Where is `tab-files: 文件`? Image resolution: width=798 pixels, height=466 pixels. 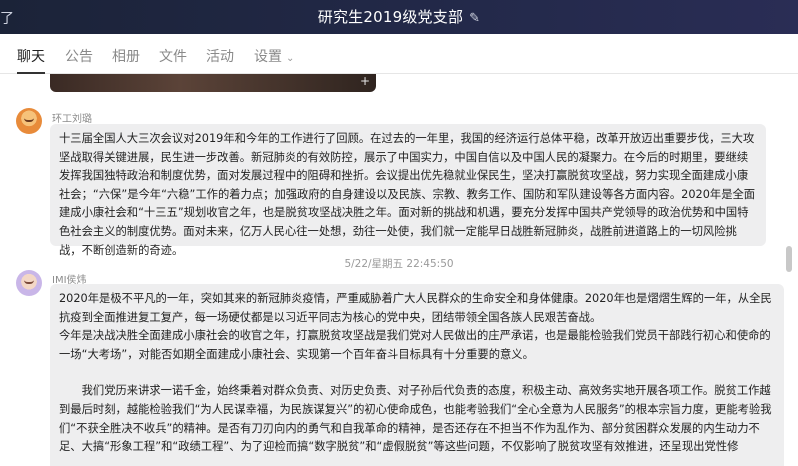
tab-files: 文件 is located at coordinates (173, 56).